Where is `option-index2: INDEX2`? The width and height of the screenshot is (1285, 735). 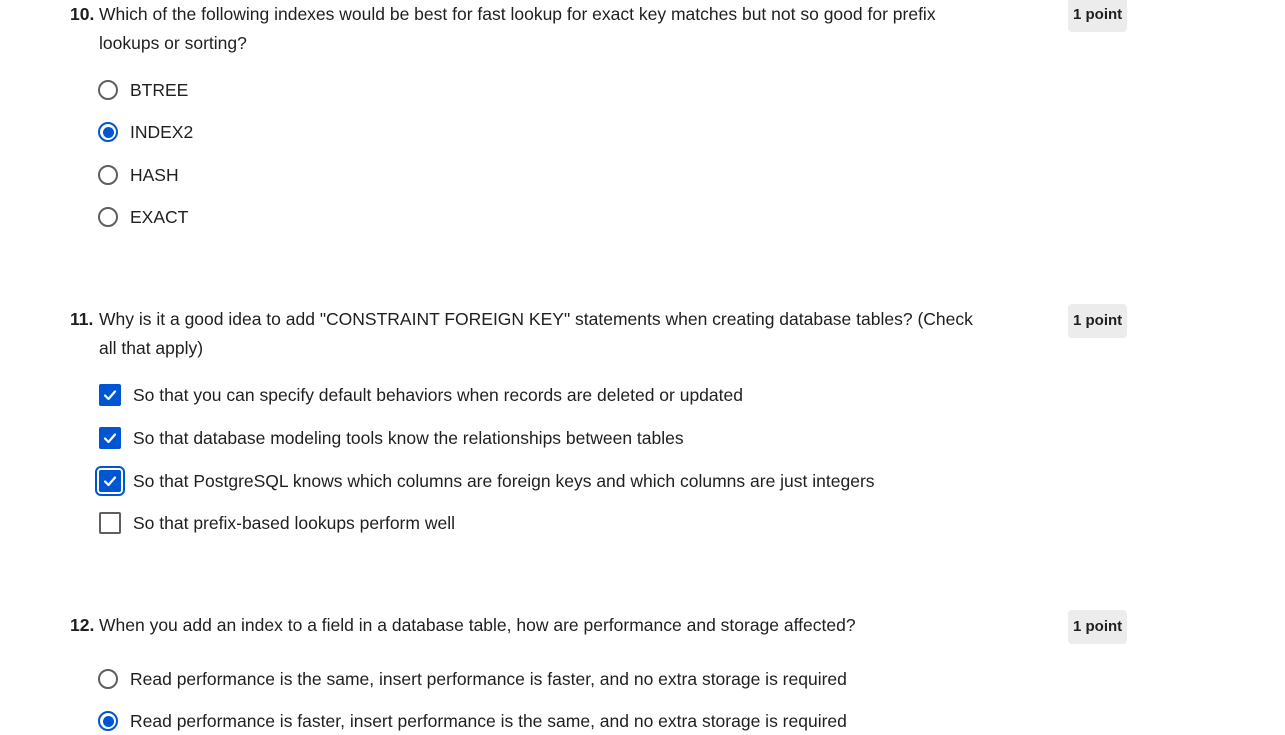
option-index2: INDEX2 is located at coordinates (145, 132).